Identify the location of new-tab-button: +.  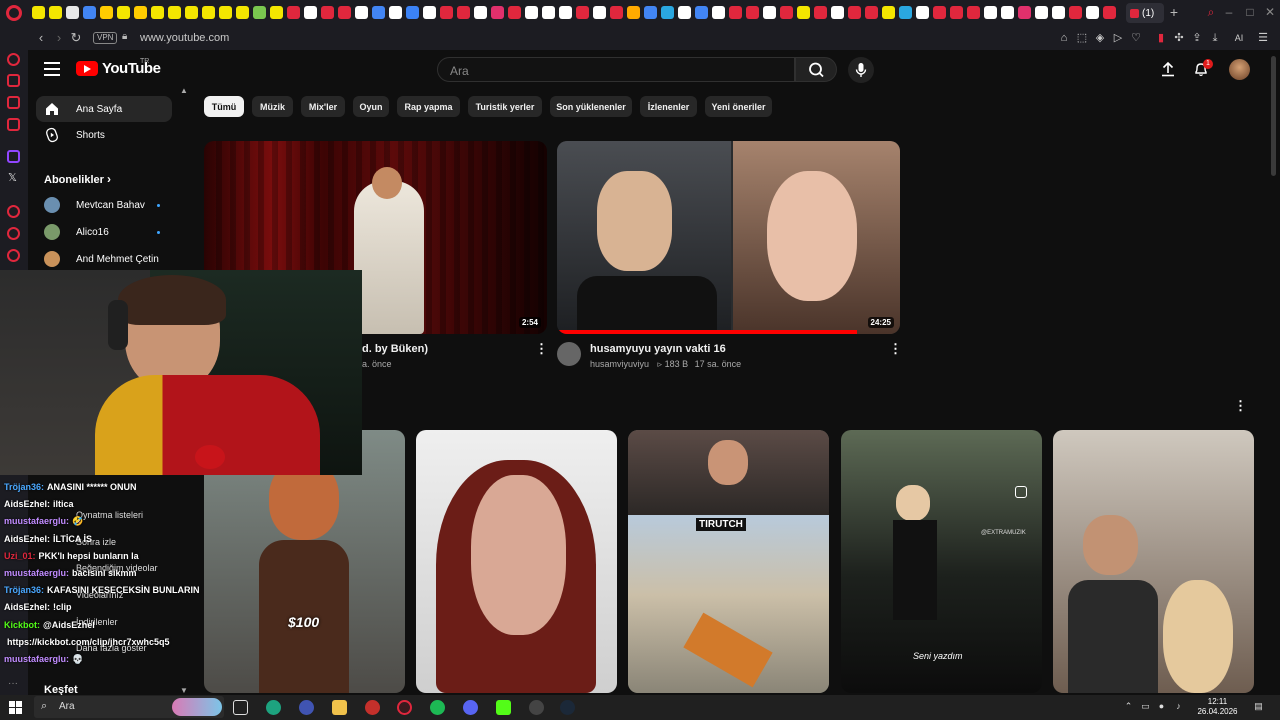
(1174, 12).